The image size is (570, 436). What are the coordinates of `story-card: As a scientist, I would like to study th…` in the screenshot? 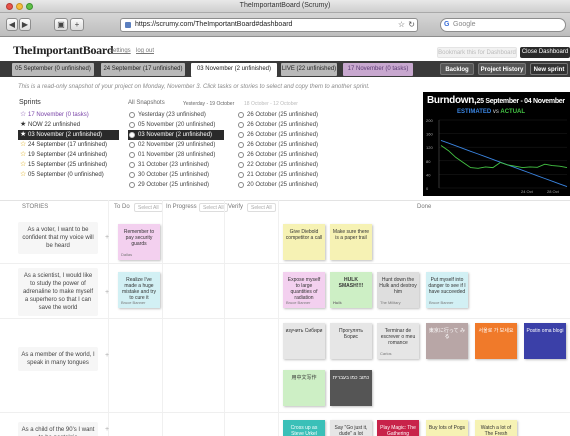 It's located at (58, 292).